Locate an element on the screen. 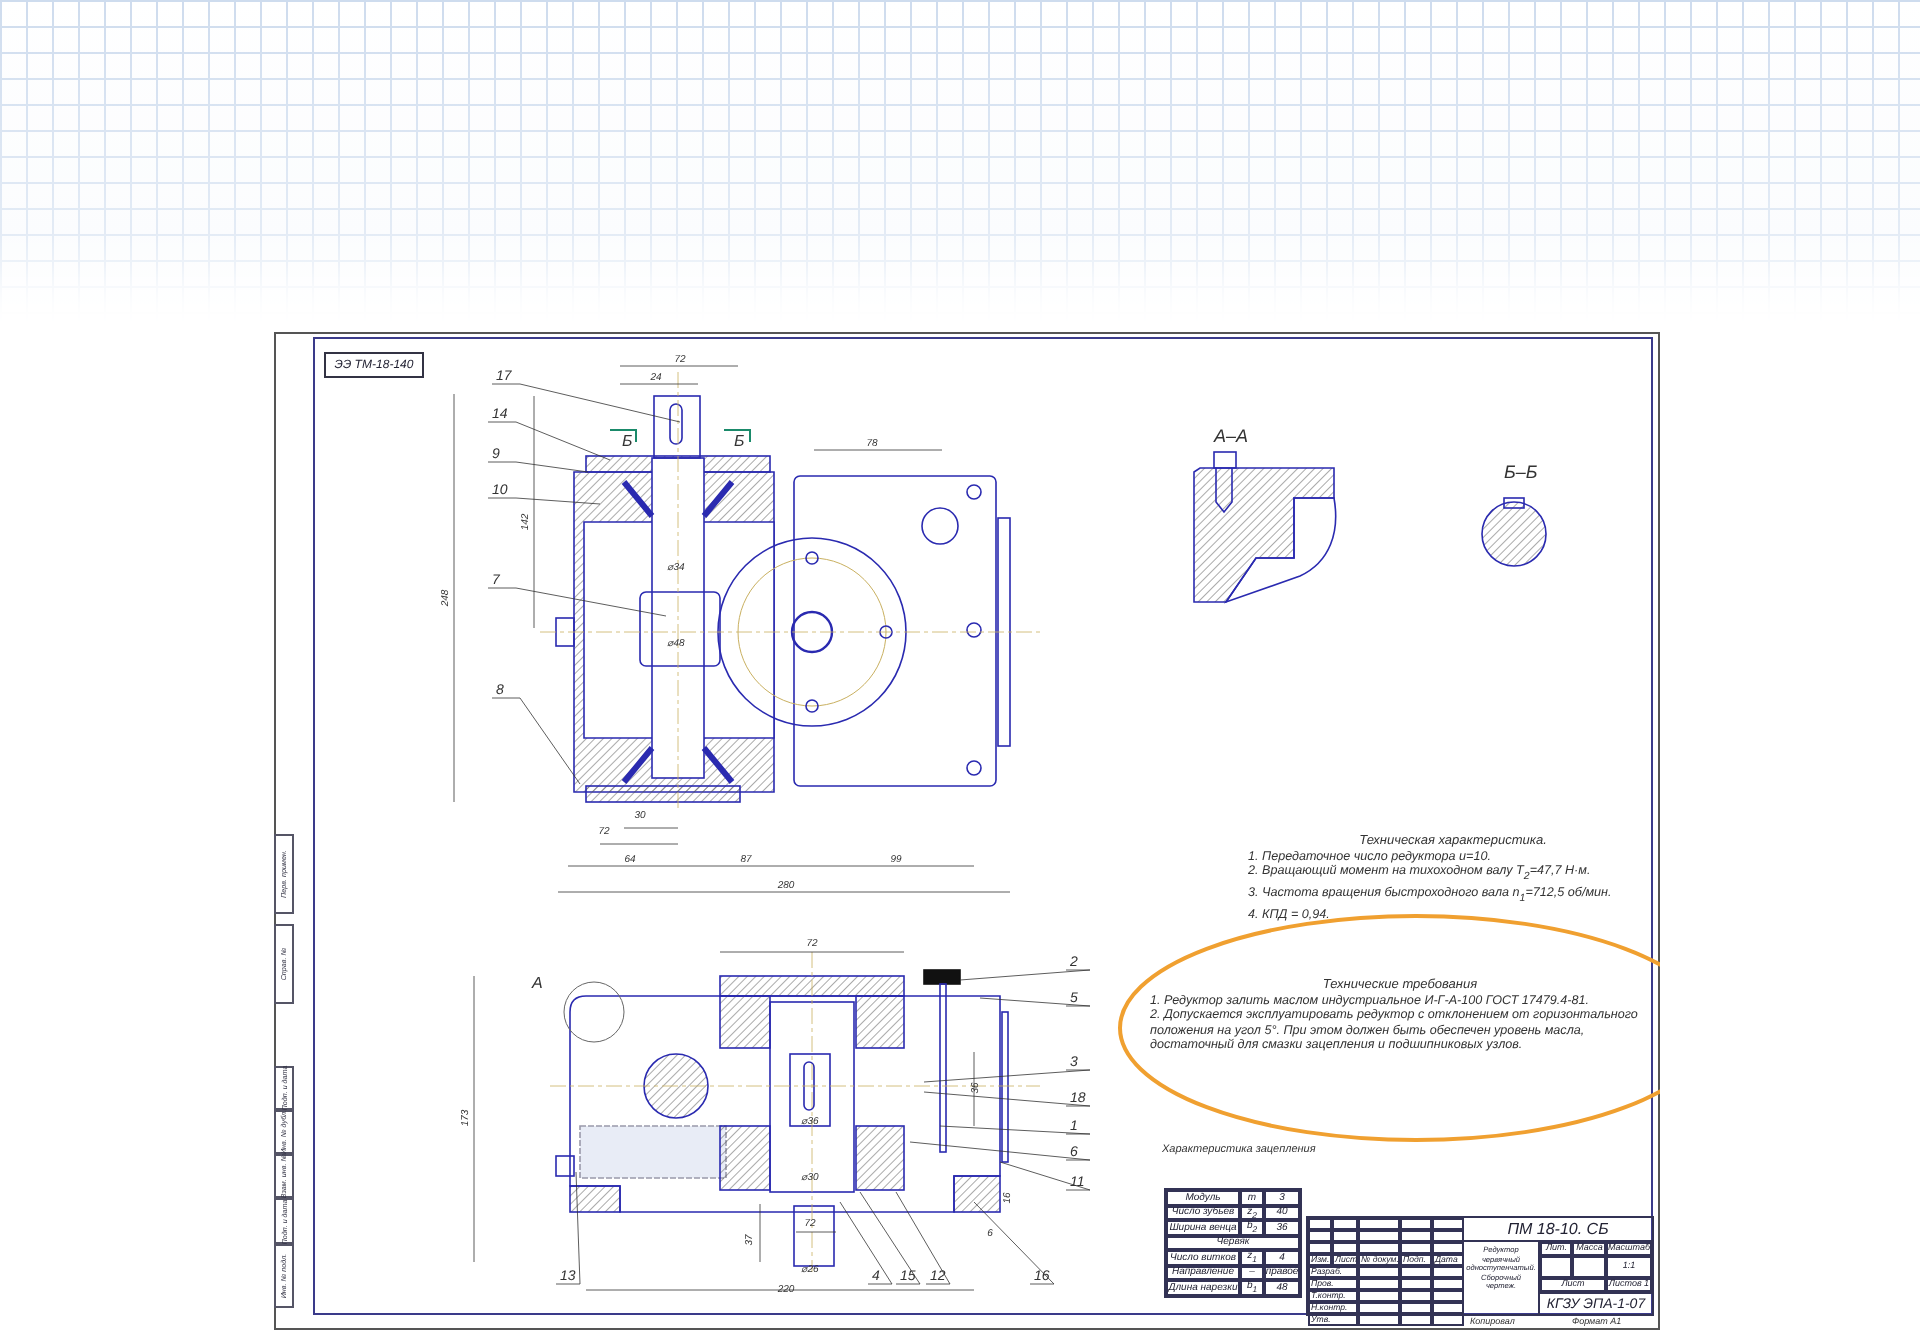 This screenshot has height=1332, width=1920. drawing-designation: ПМ 18-10. СБ is located at coordinates (1558, 1230).